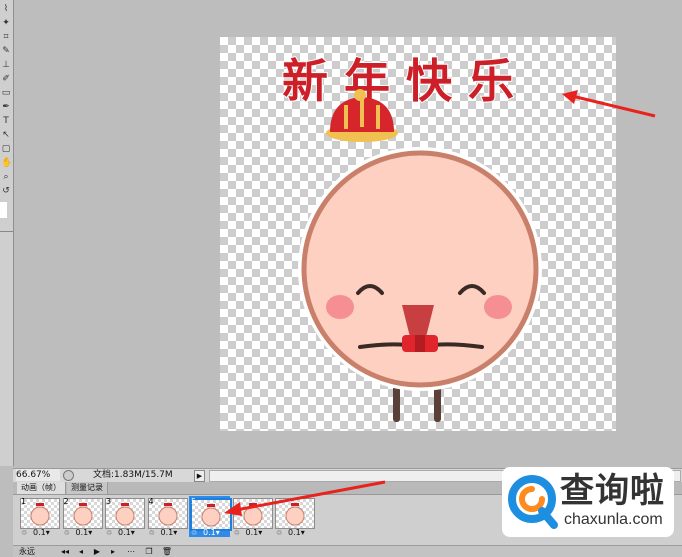 This screenshot has height=557, width=682. Describe the element at coordinates (199, 476) in the screenshot. I see `status-menu-arrow-icon: ▶` at that location.